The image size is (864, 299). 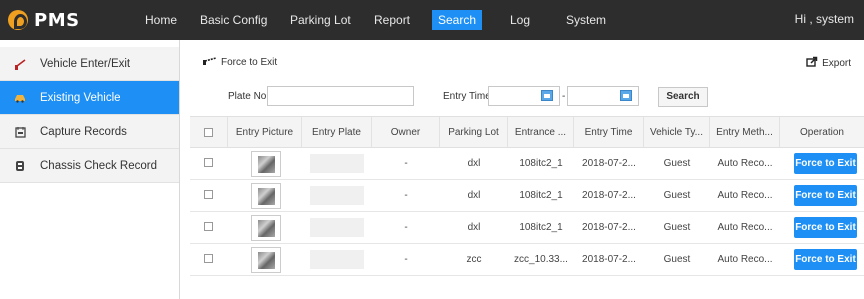 What do you see at coordinates (85, 63) in the screenshot?
I see `sidebar-item-label: Vehicle Enter/Exit` at bounding box center [85, 63].